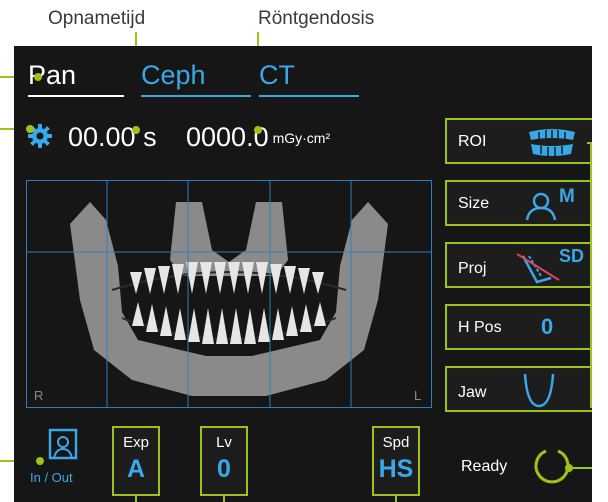  I want to click on preview-left-marker: R, so click(38, 395).